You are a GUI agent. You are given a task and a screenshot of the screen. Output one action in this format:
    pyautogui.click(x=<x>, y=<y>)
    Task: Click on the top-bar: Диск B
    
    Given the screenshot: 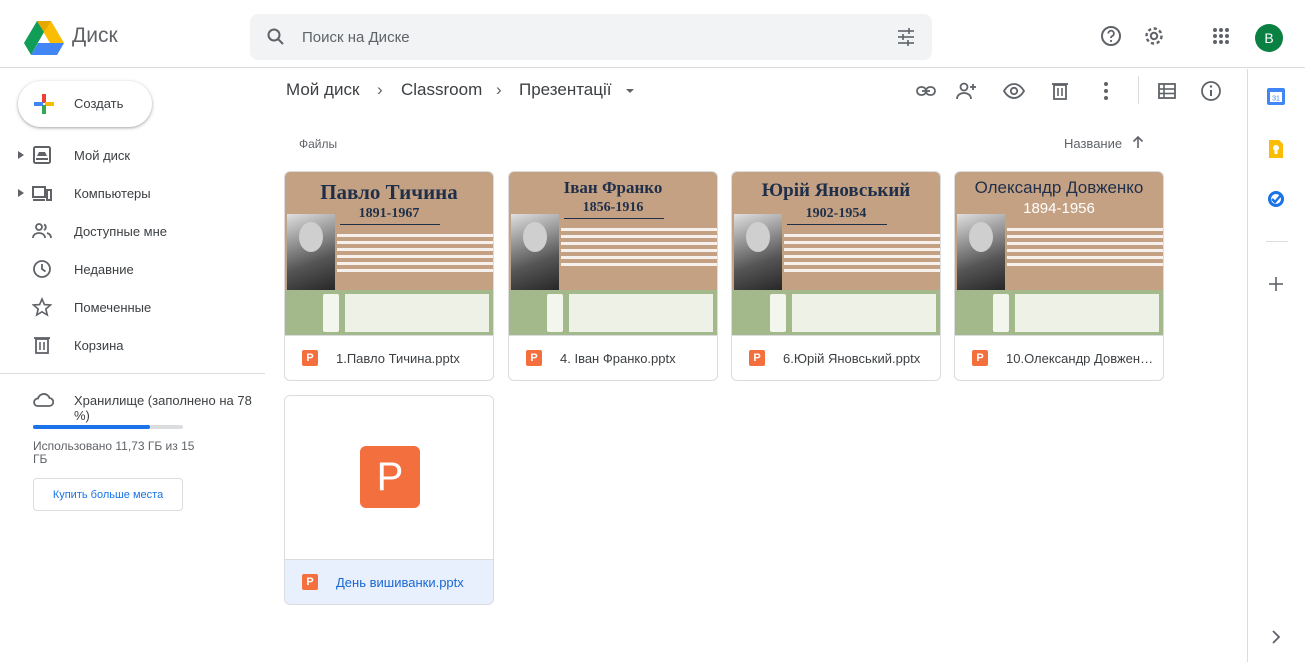 What is the action you would take?
    pyautogui.click(x=652, y=34)
    